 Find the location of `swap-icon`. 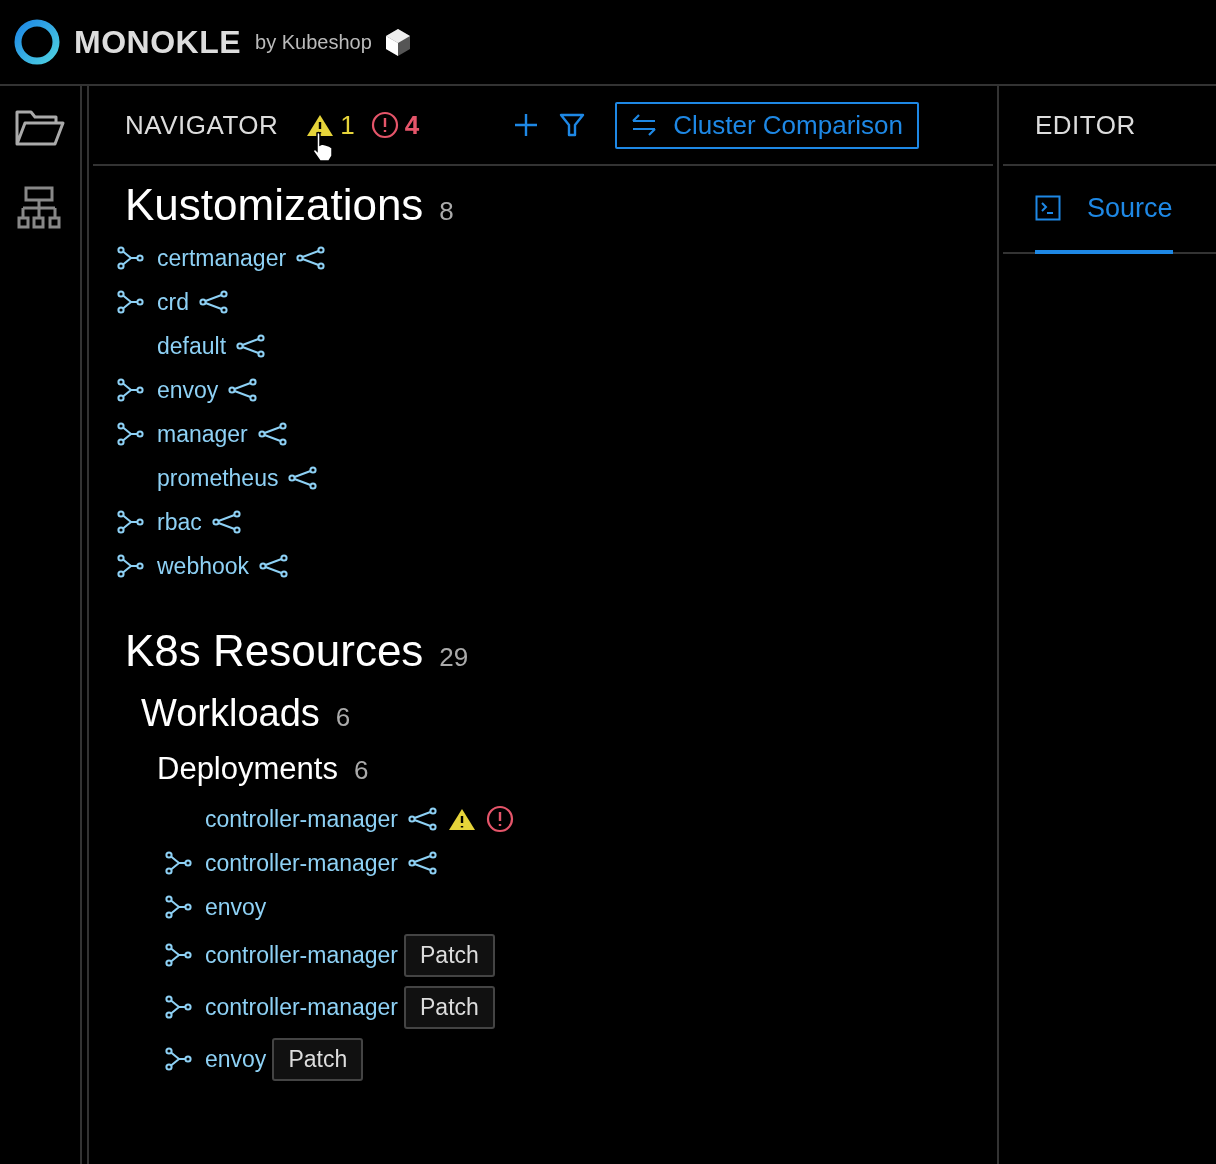

swap-icon is located at coordinates (644, 125).